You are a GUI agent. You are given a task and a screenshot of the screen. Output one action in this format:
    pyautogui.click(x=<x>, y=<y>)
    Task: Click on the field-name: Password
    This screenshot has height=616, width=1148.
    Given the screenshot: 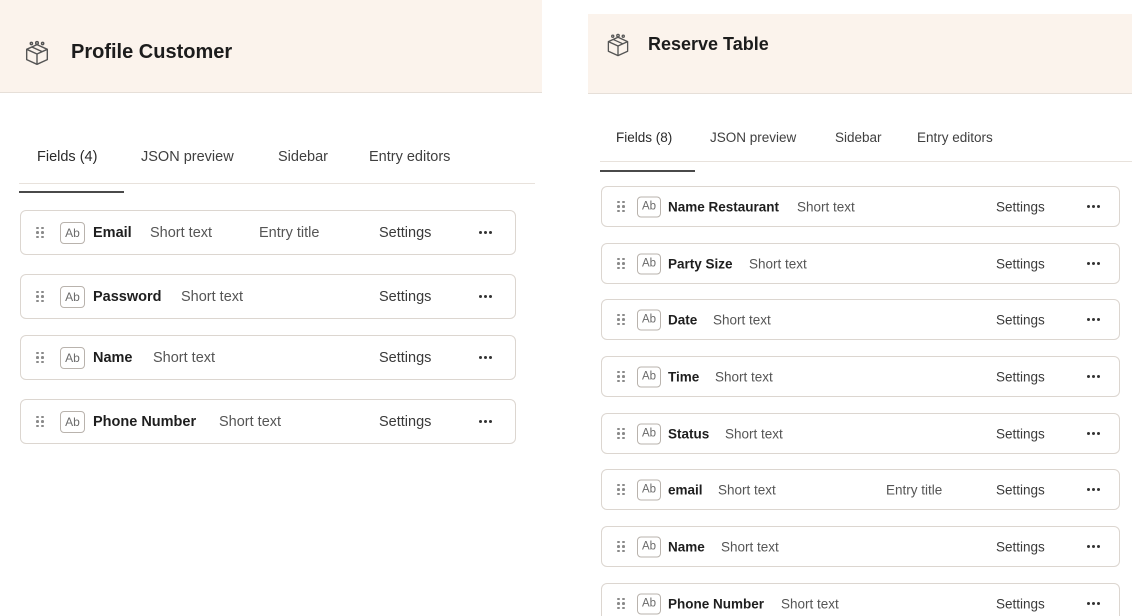 What is the action you would take?
    pyautogui.click(x=127, y=296)
    